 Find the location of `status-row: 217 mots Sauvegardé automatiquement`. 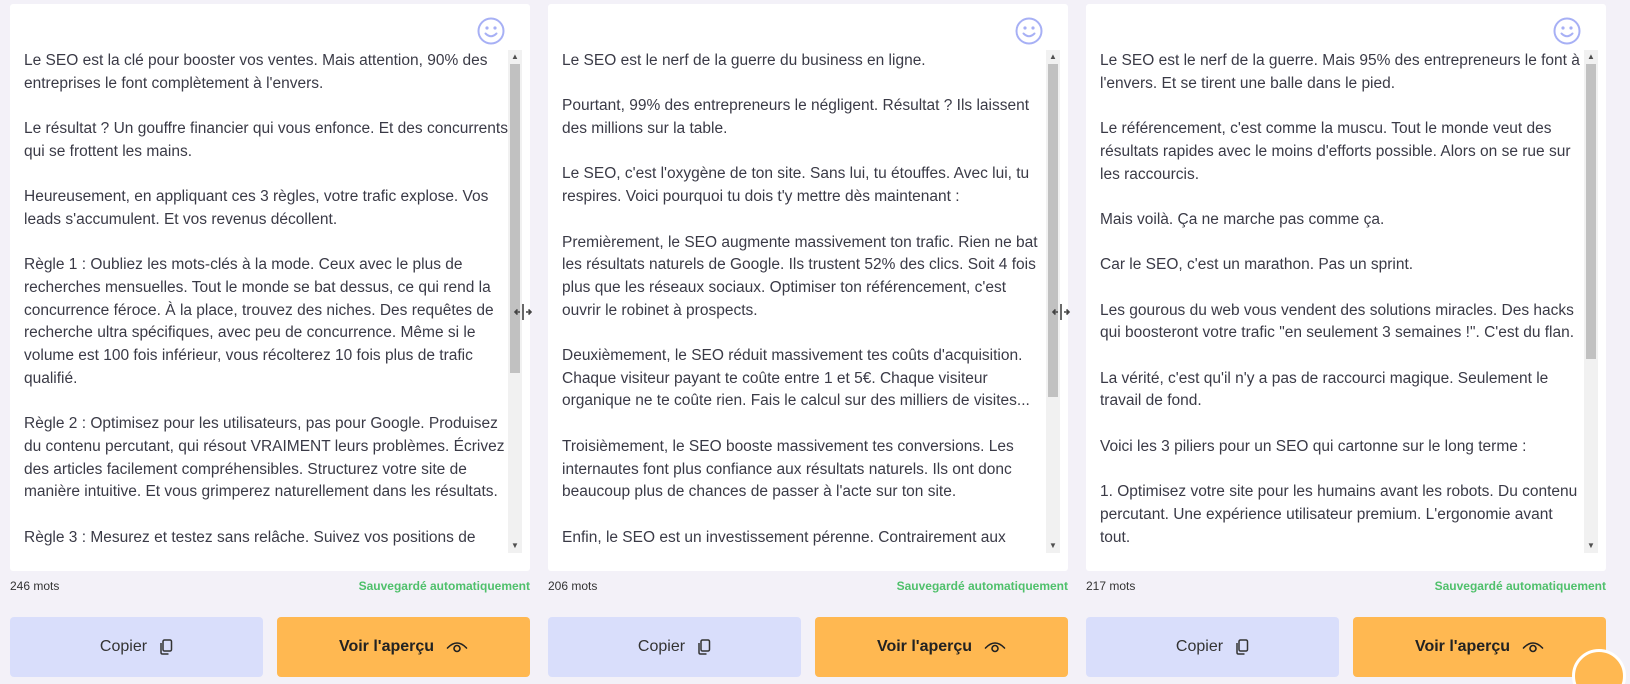

status-row: 217 mots Sauvegardé automatiquement is located at coordinates (1346, 587).